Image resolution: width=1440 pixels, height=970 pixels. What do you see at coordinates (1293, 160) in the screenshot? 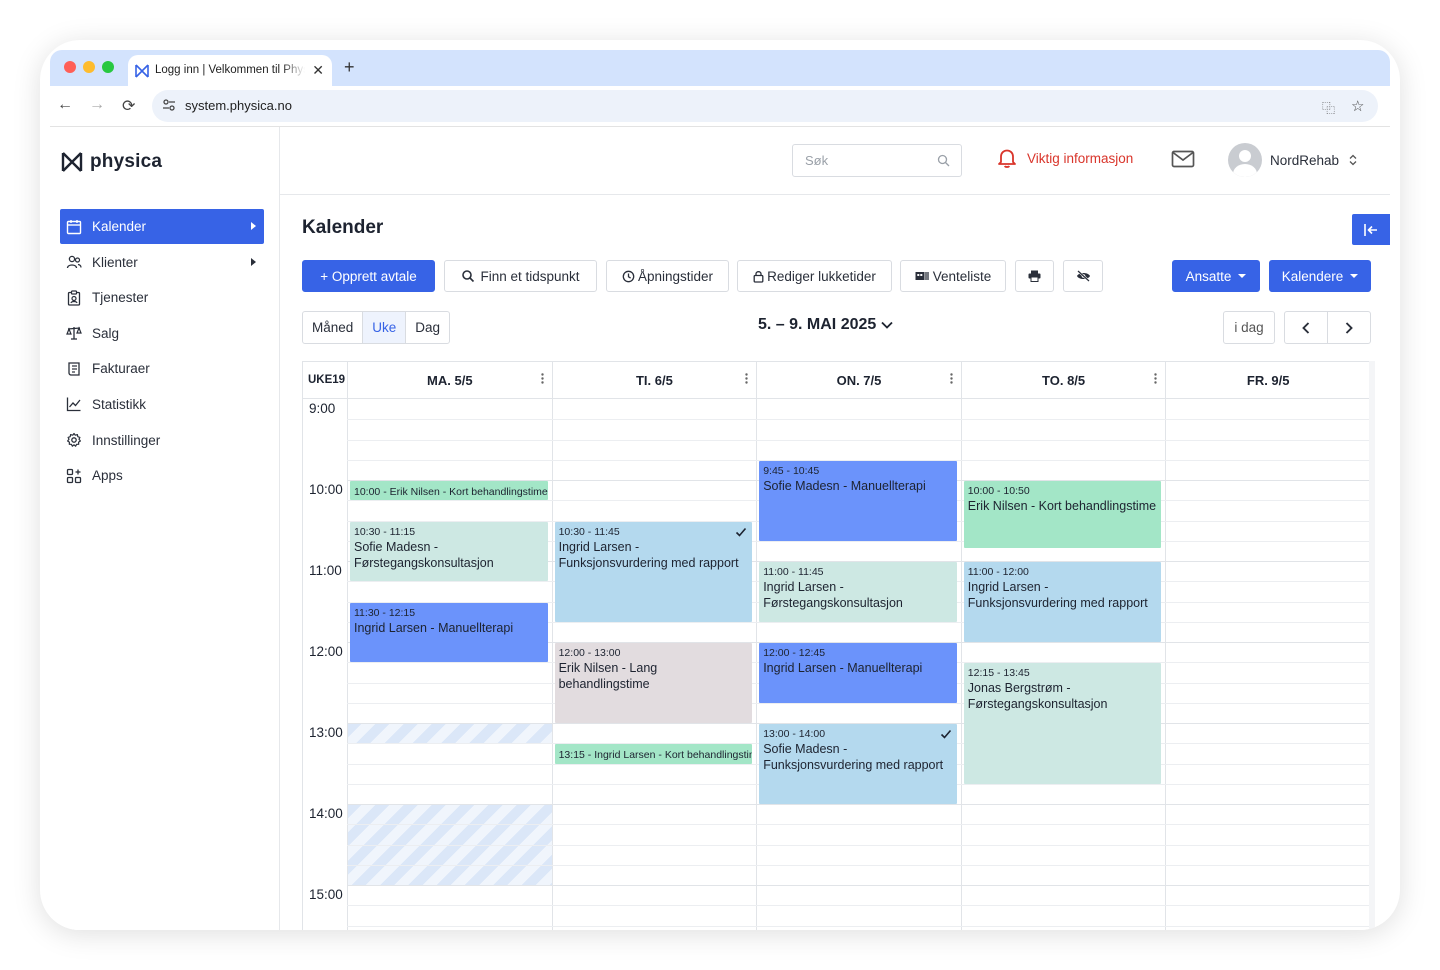
I see `user-menu: NordRehab` at bounding box center [1293, 160].